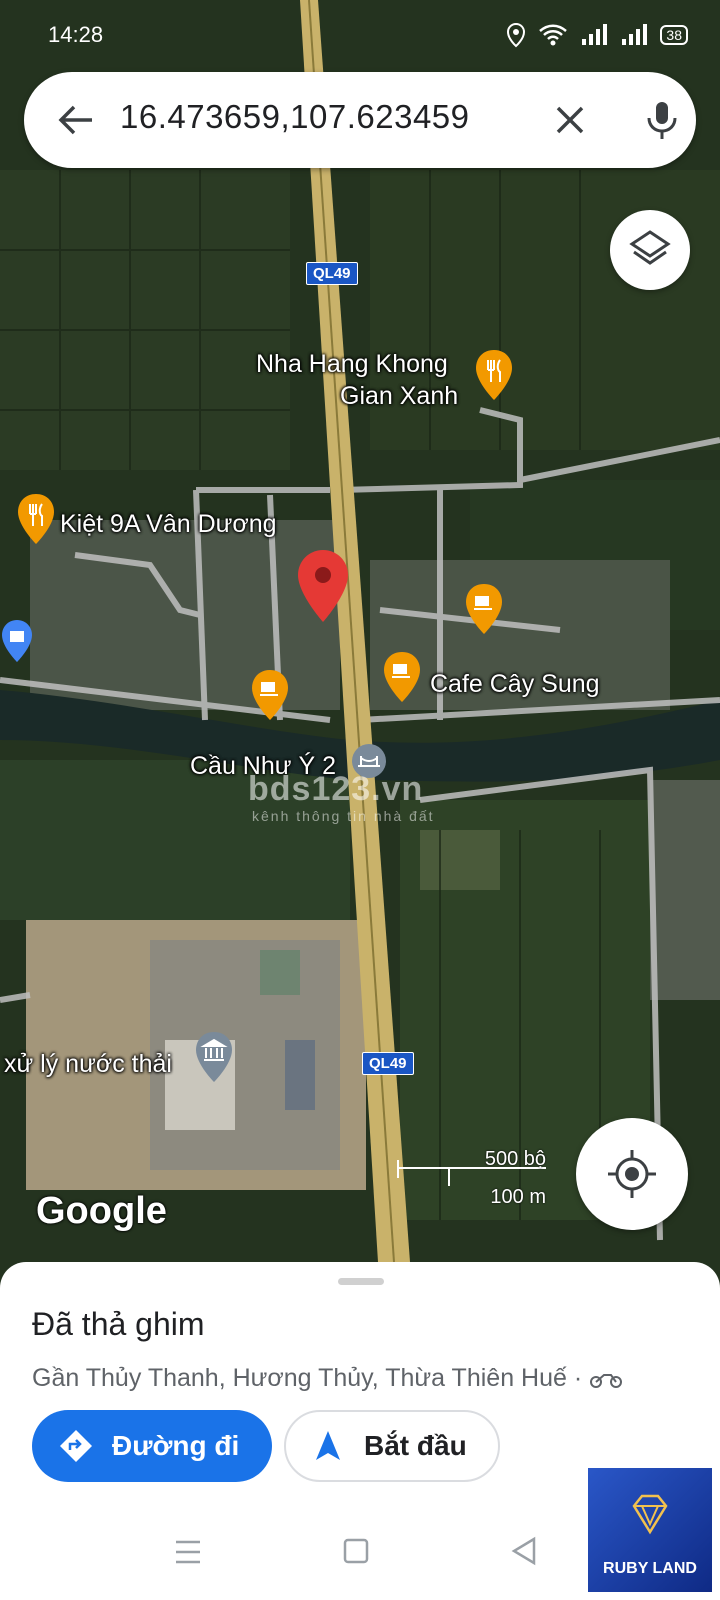 Image resolution: width=720 pixels, height=1600 pixels. I want to click on google-logo: Google, so click(101, 1211).